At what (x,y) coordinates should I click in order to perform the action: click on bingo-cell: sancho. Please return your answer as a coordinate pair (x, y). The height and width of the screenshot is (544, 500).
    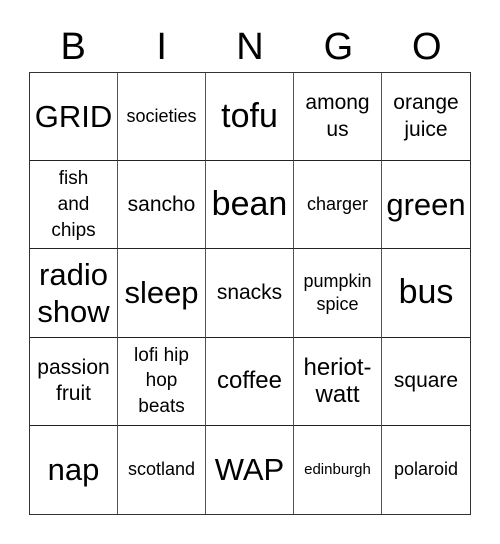
    Looking at the image, I should click on (162, 205).